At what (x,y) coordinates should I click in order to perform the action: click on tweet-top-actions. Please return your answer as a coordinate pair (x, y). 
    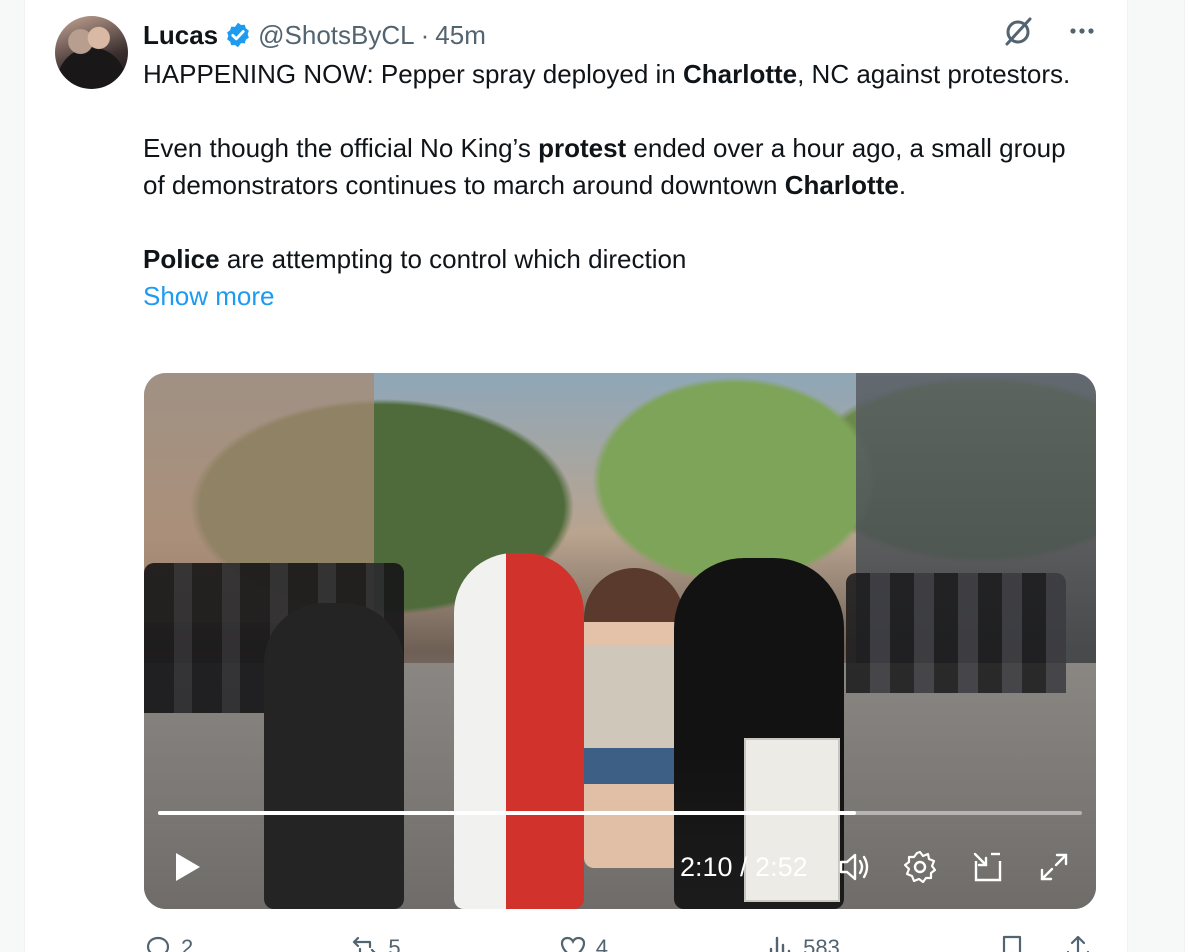
    Looking at the image, I should click on (1050, 31).